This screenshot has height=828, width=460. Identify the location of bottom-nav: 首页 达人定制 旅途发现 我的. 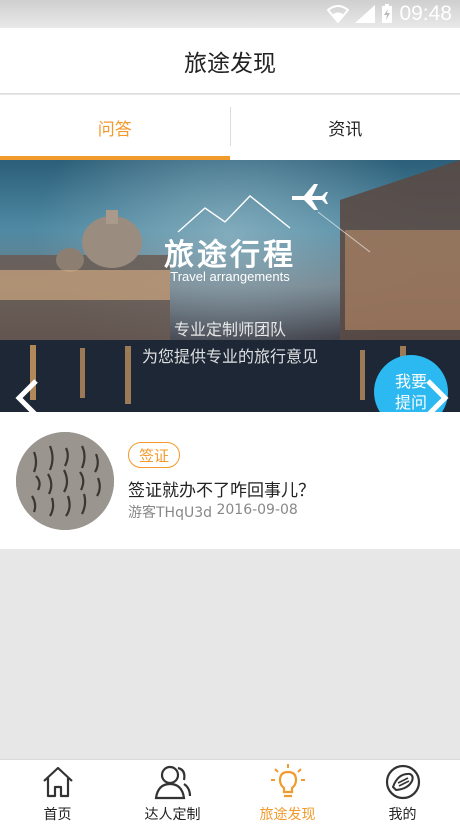
(230, 793).